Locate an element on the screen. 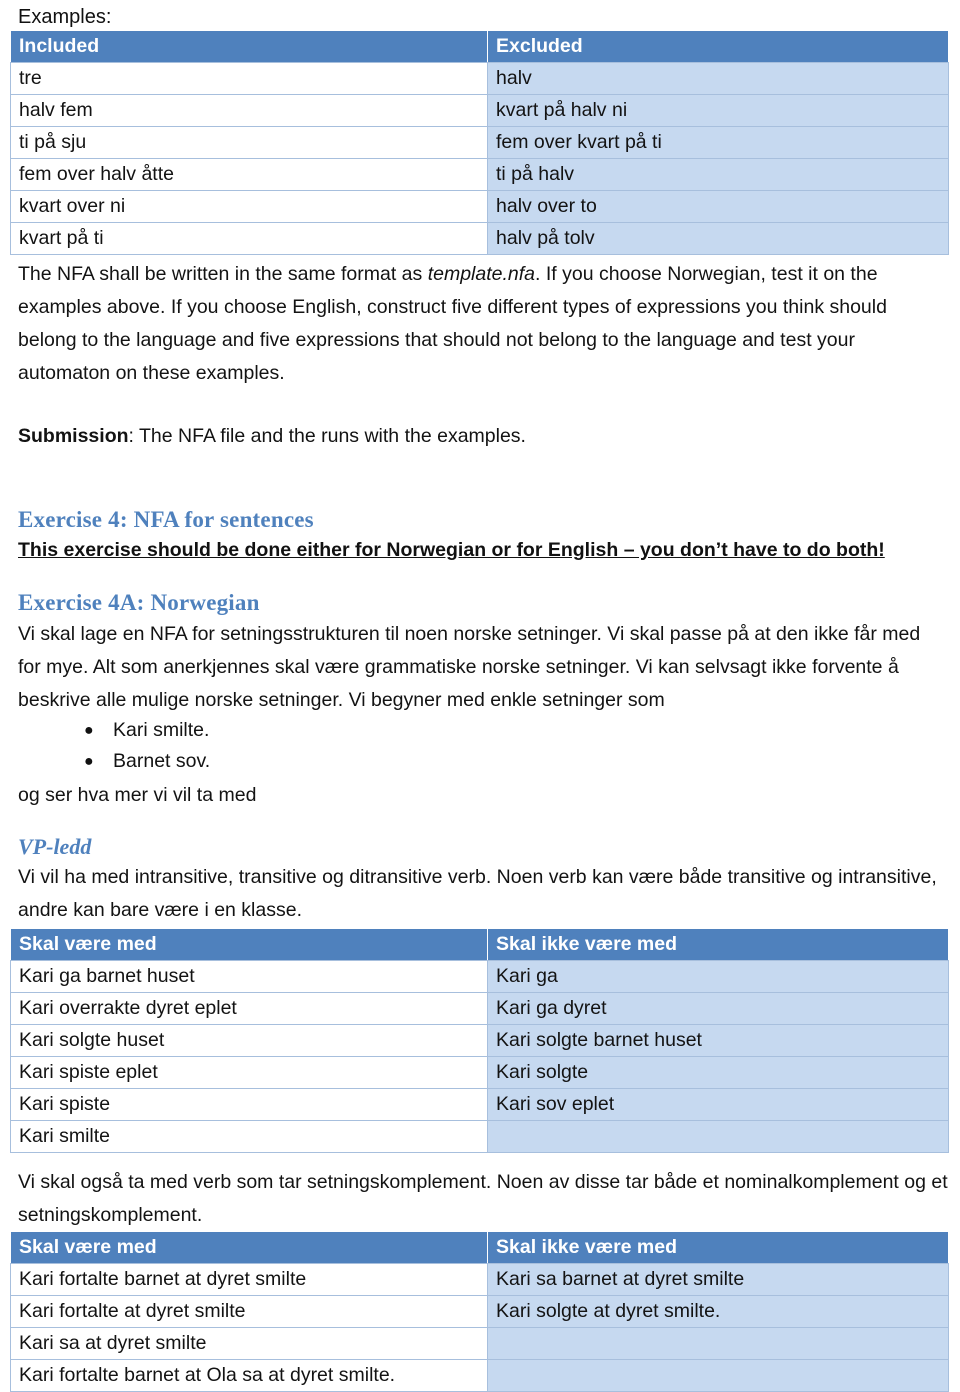 This screenshot has width=960, height=1392. table-cell: ti på halv is located at coordinates (718, 174).